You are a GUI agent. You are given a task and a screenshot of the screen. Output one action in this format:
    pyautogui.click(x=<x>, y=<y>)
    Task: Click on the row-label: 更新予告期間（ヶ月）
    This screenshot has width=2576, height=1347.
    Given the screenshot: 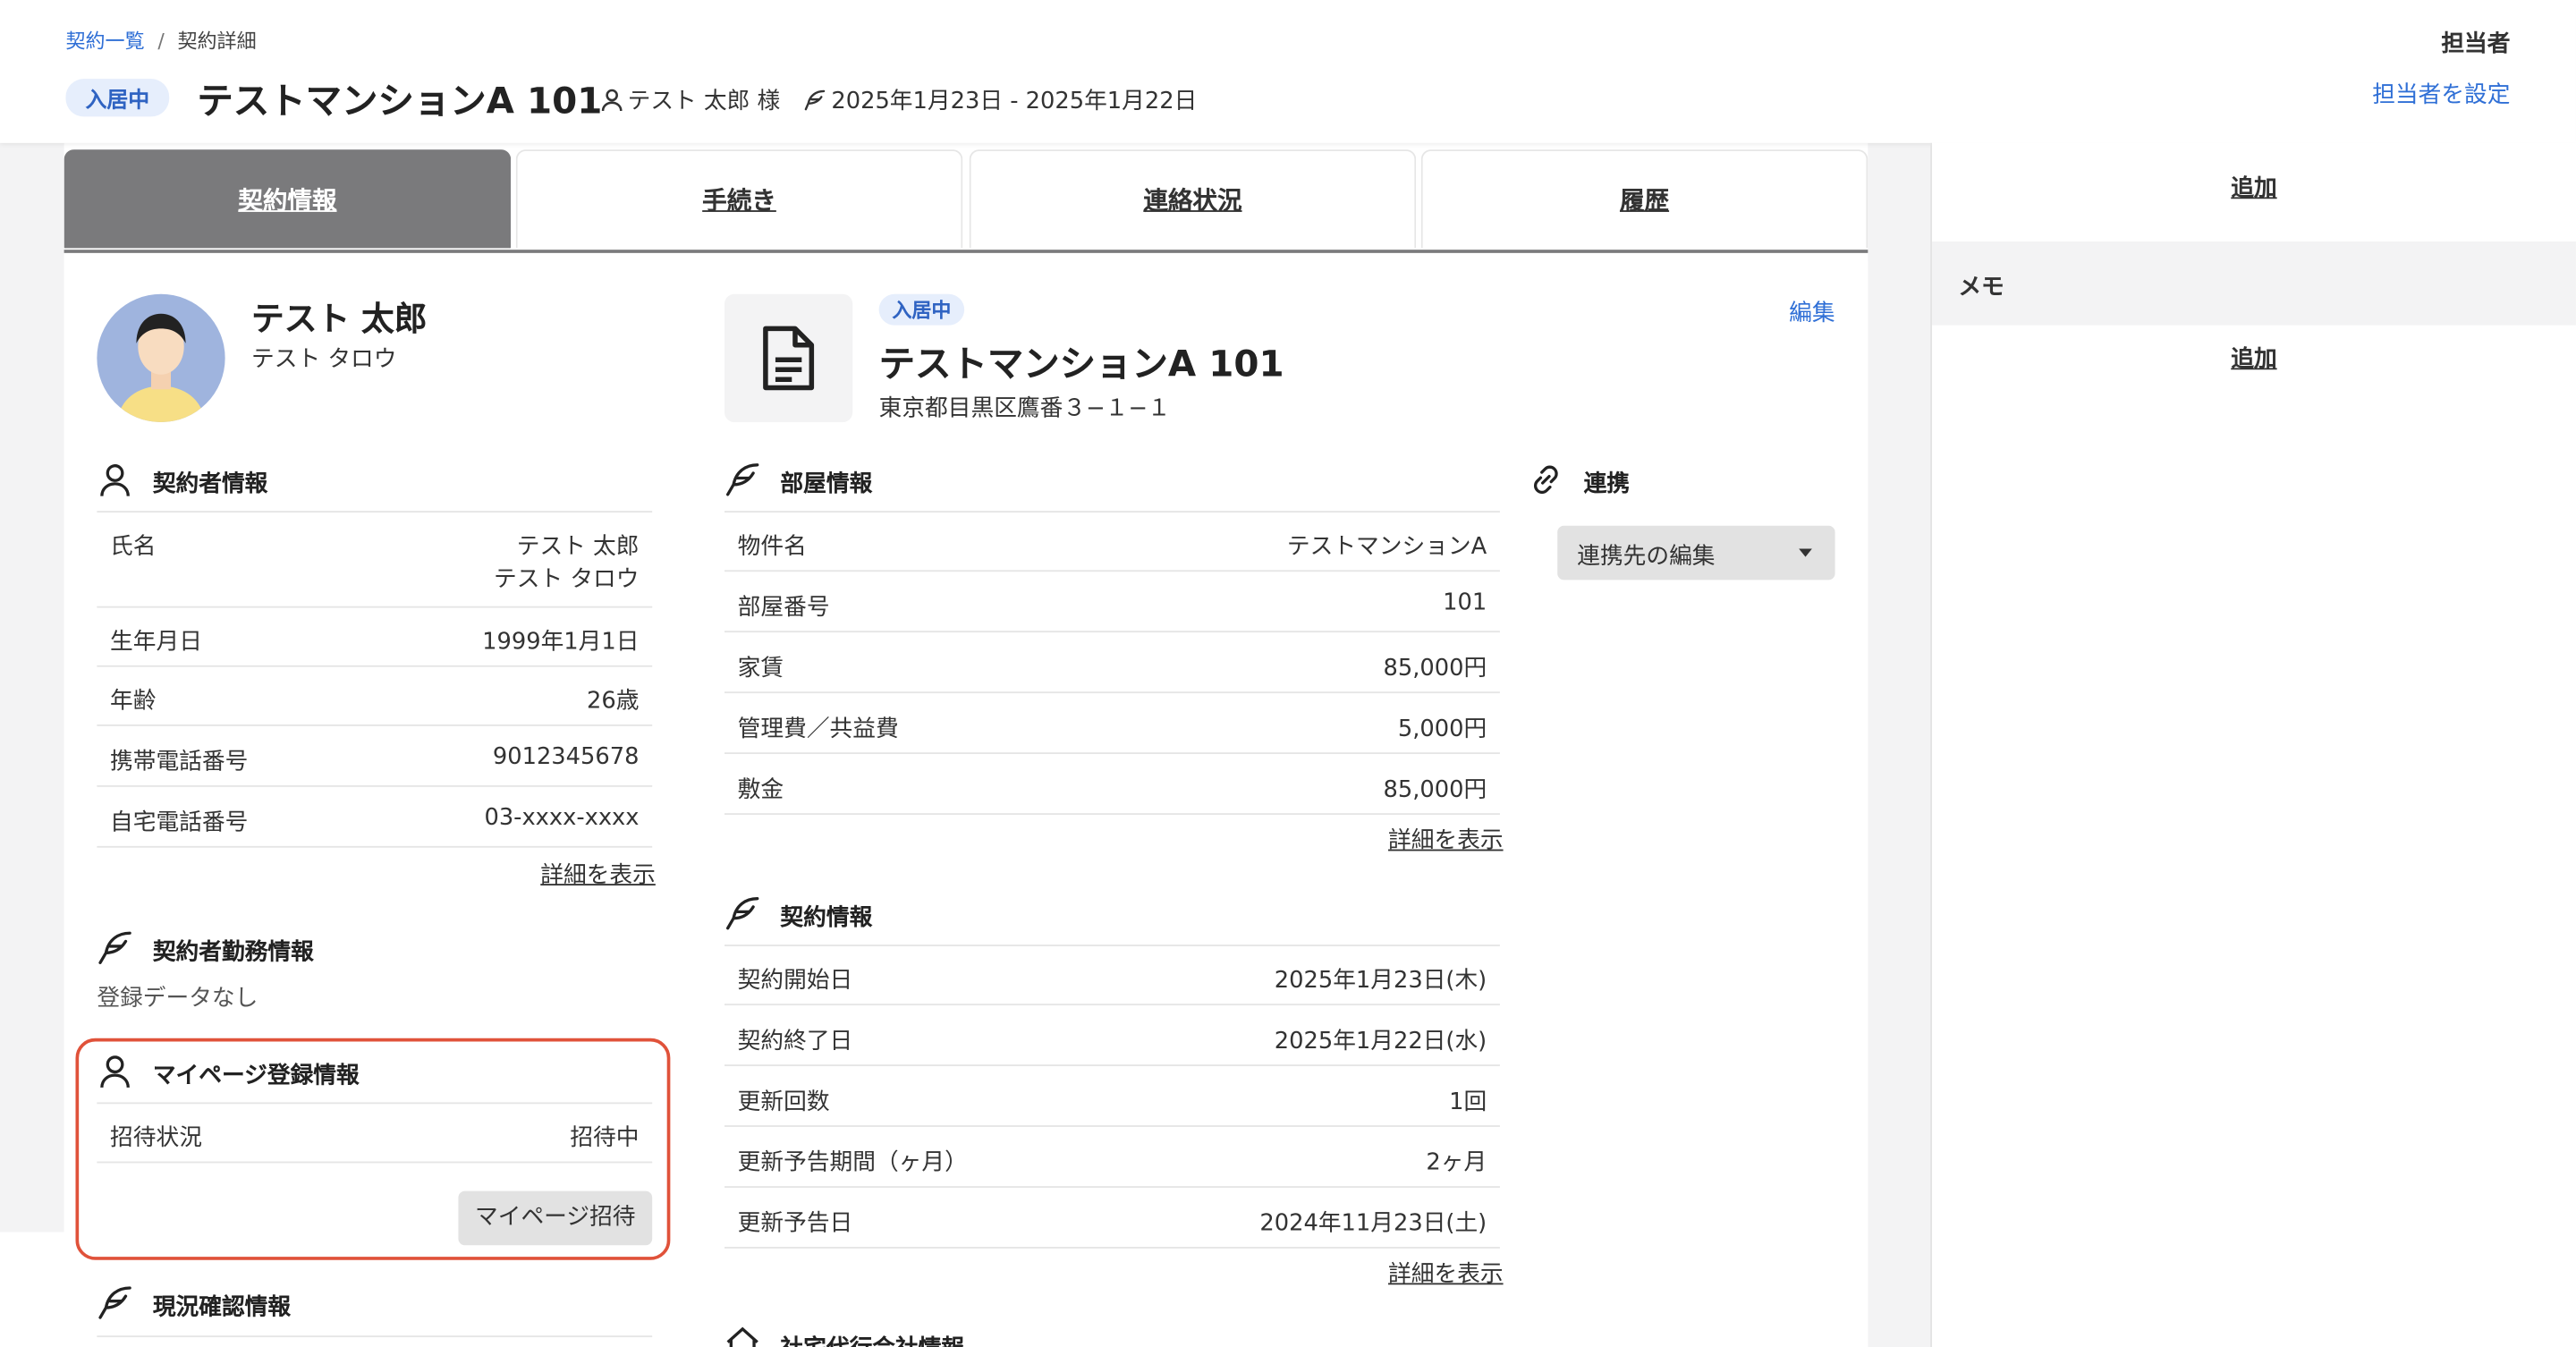 What is the action you would take?
    pyautogui.click(x=852, y=1163)
    